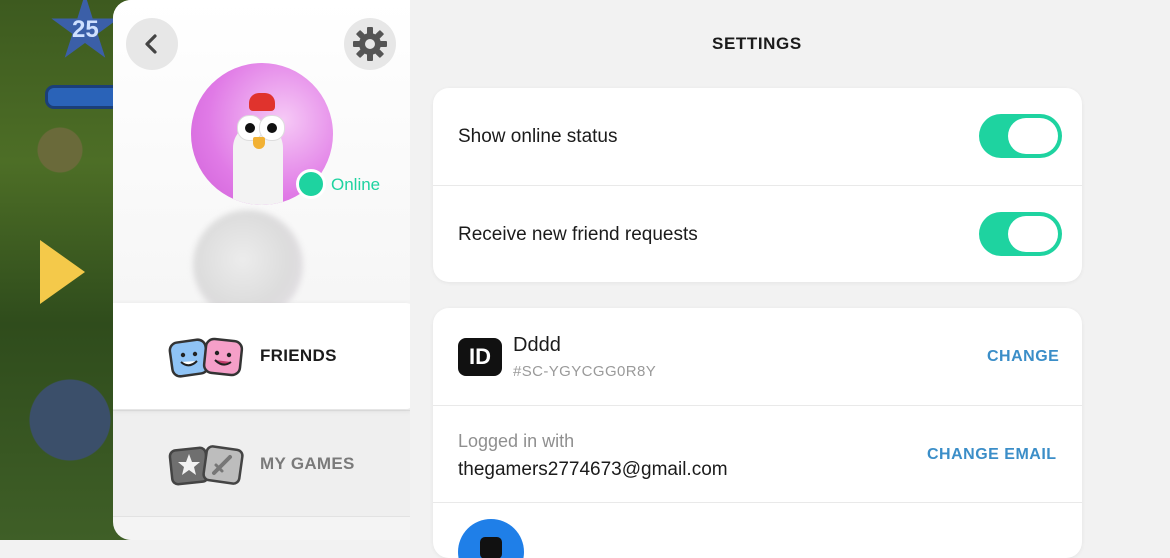  What do you see at coordinates (757, 530) in the screenshot?
I see `account-row-linked` at bounding box center [757, 530].